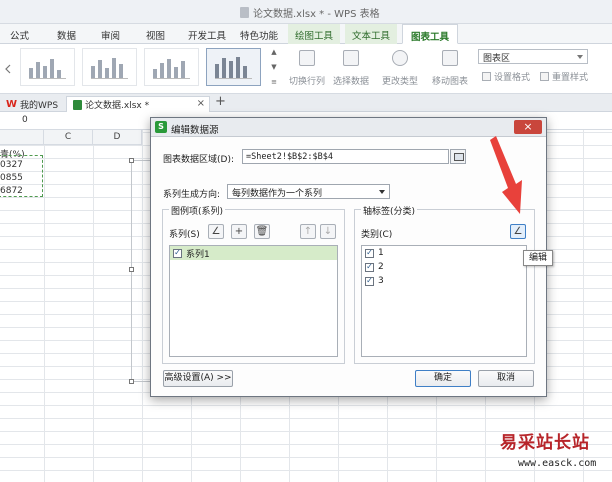 This screenshot has height=482, width=612. I want to click on category-item-label: 1, so click(381, 253).